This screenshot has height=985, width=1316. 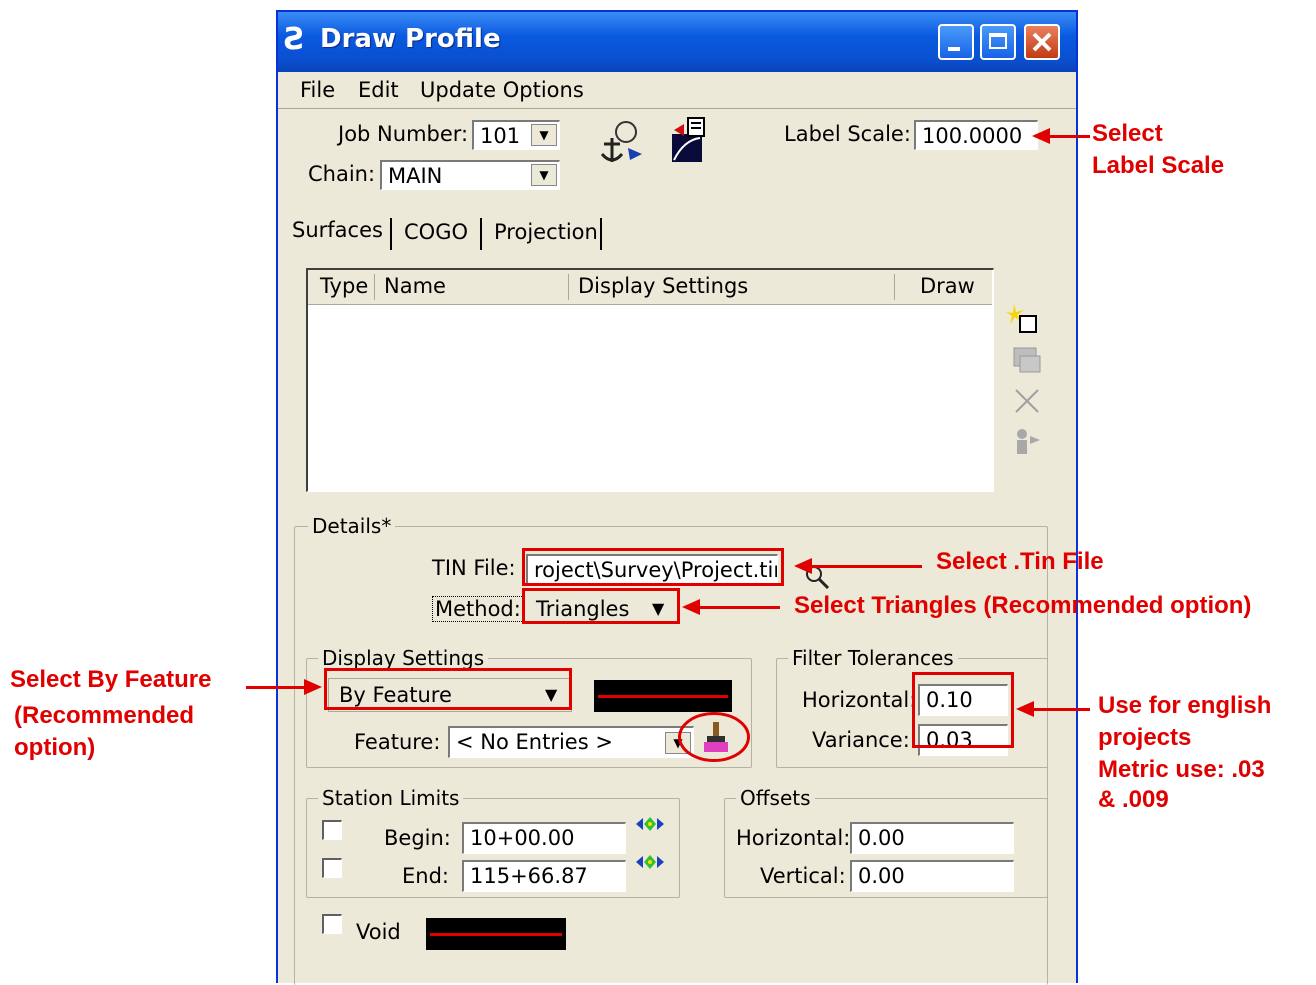 What do you see at coordinates (425, 876) in the screenshot?
I see `end-label: End:` at bounding box center [425, 876].